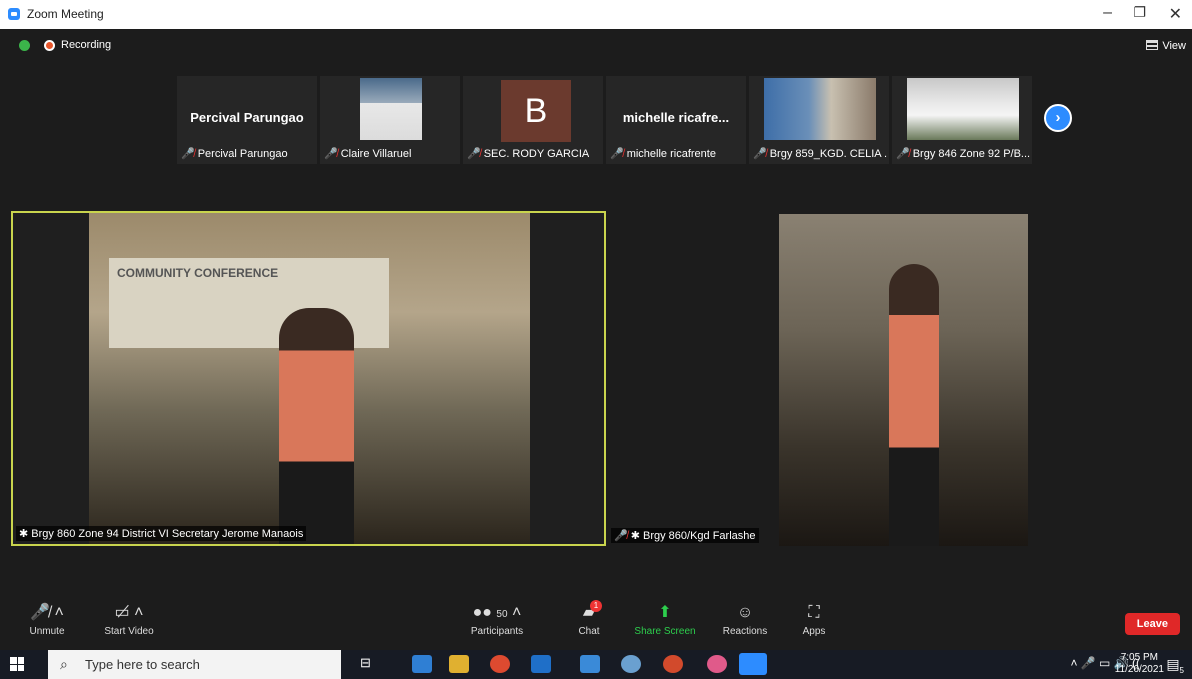  I want to click on windows-start-icon, so click(17, 664).